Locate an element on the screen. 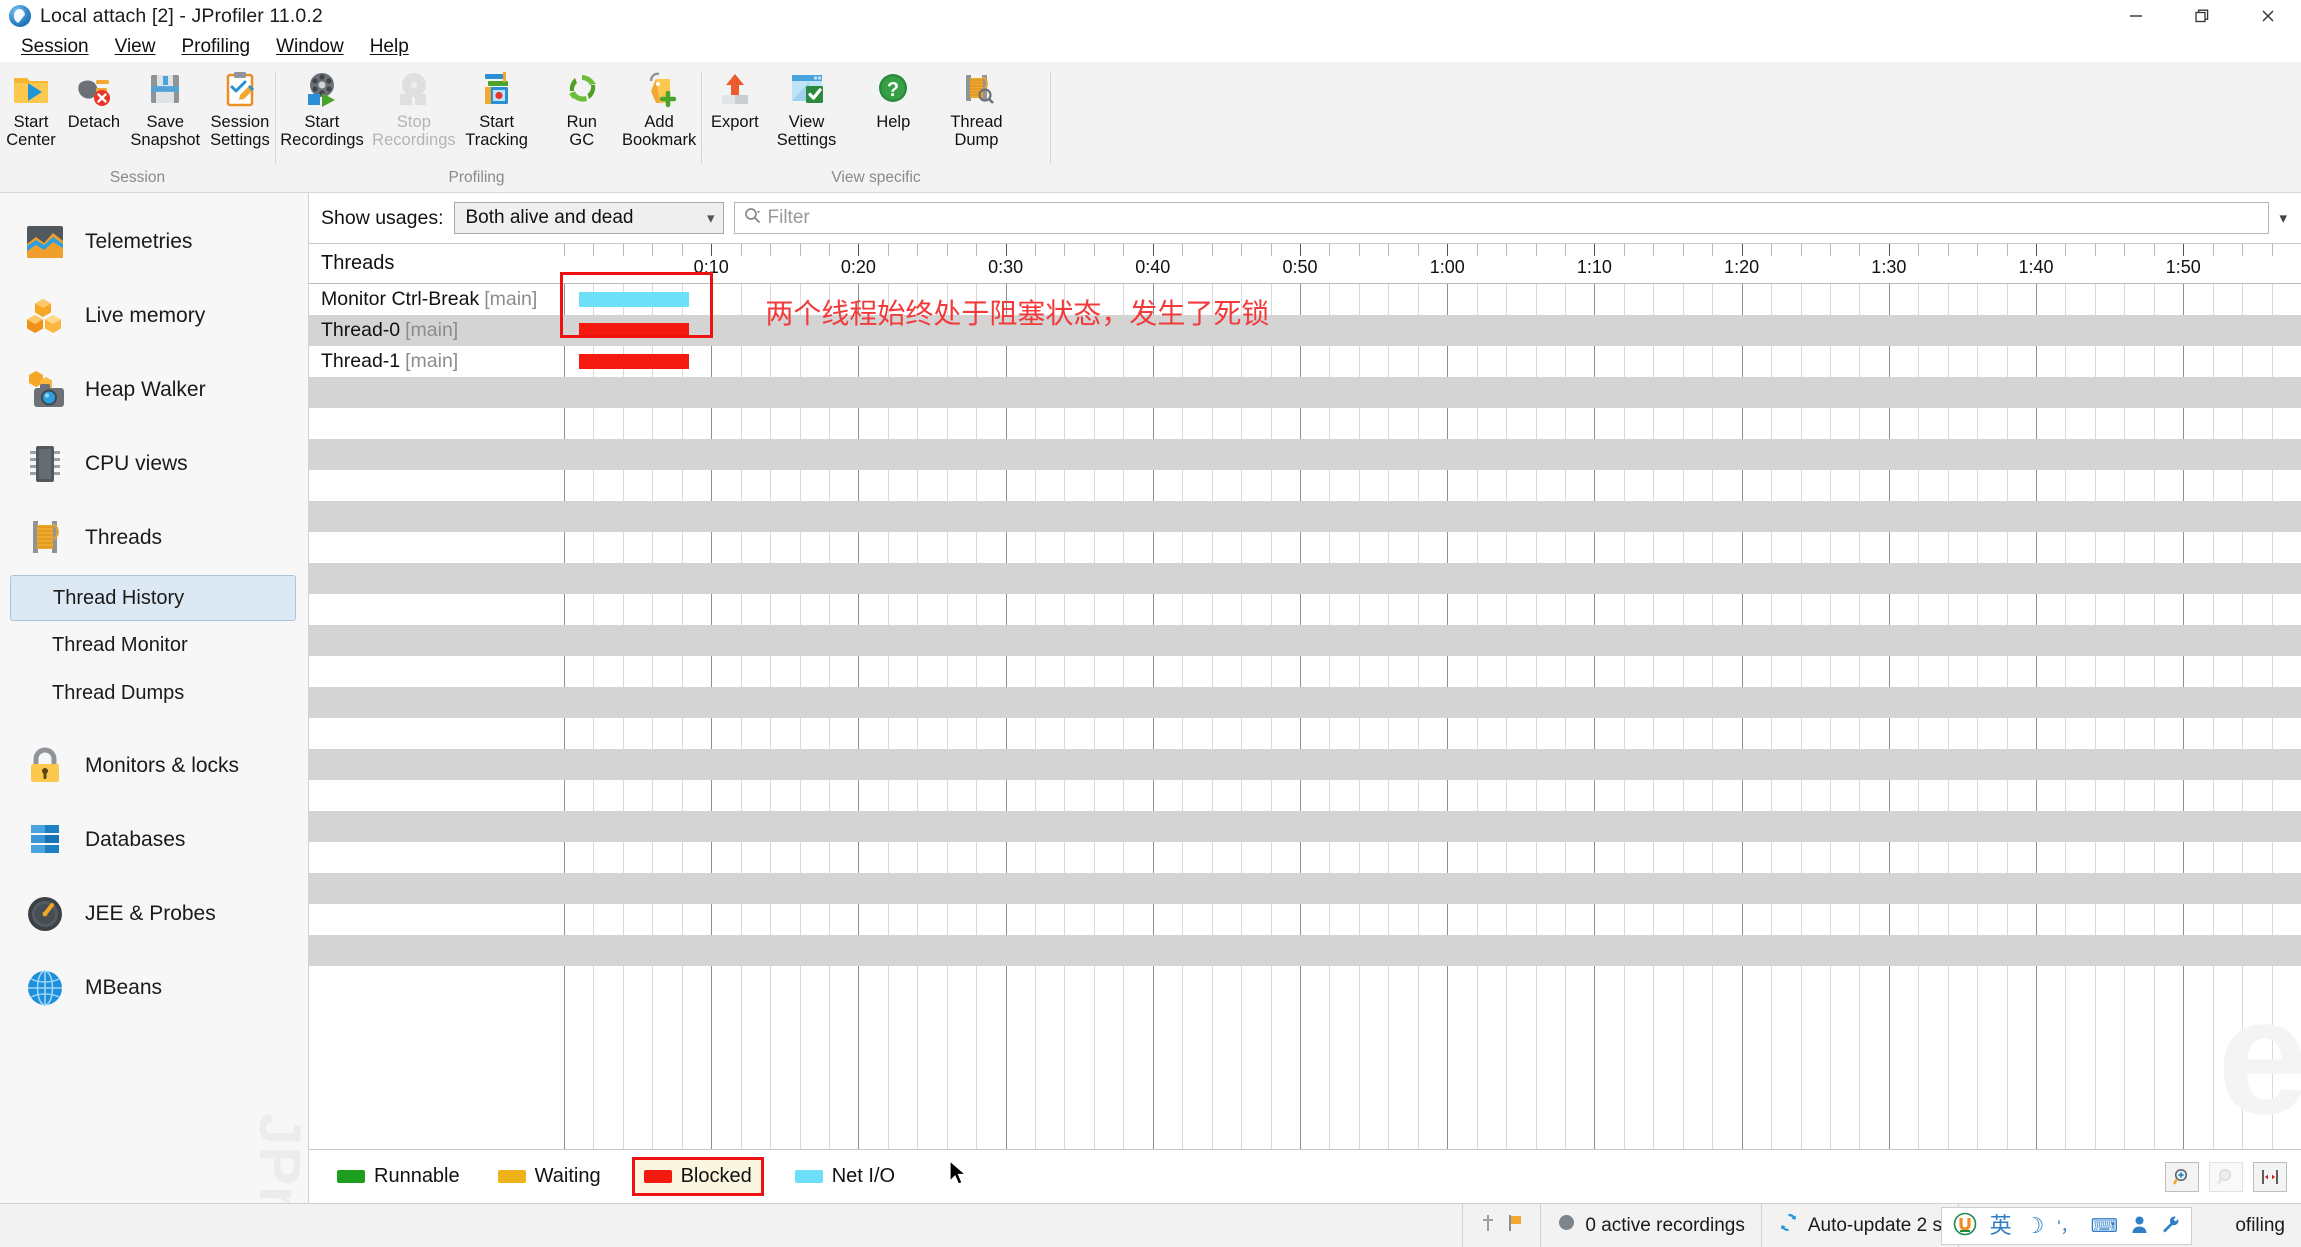 Image resolution: width=2301 pixels, height=1247 pixels. status-recordings: 0 active recordings is located at coordinates (1650, 1225).